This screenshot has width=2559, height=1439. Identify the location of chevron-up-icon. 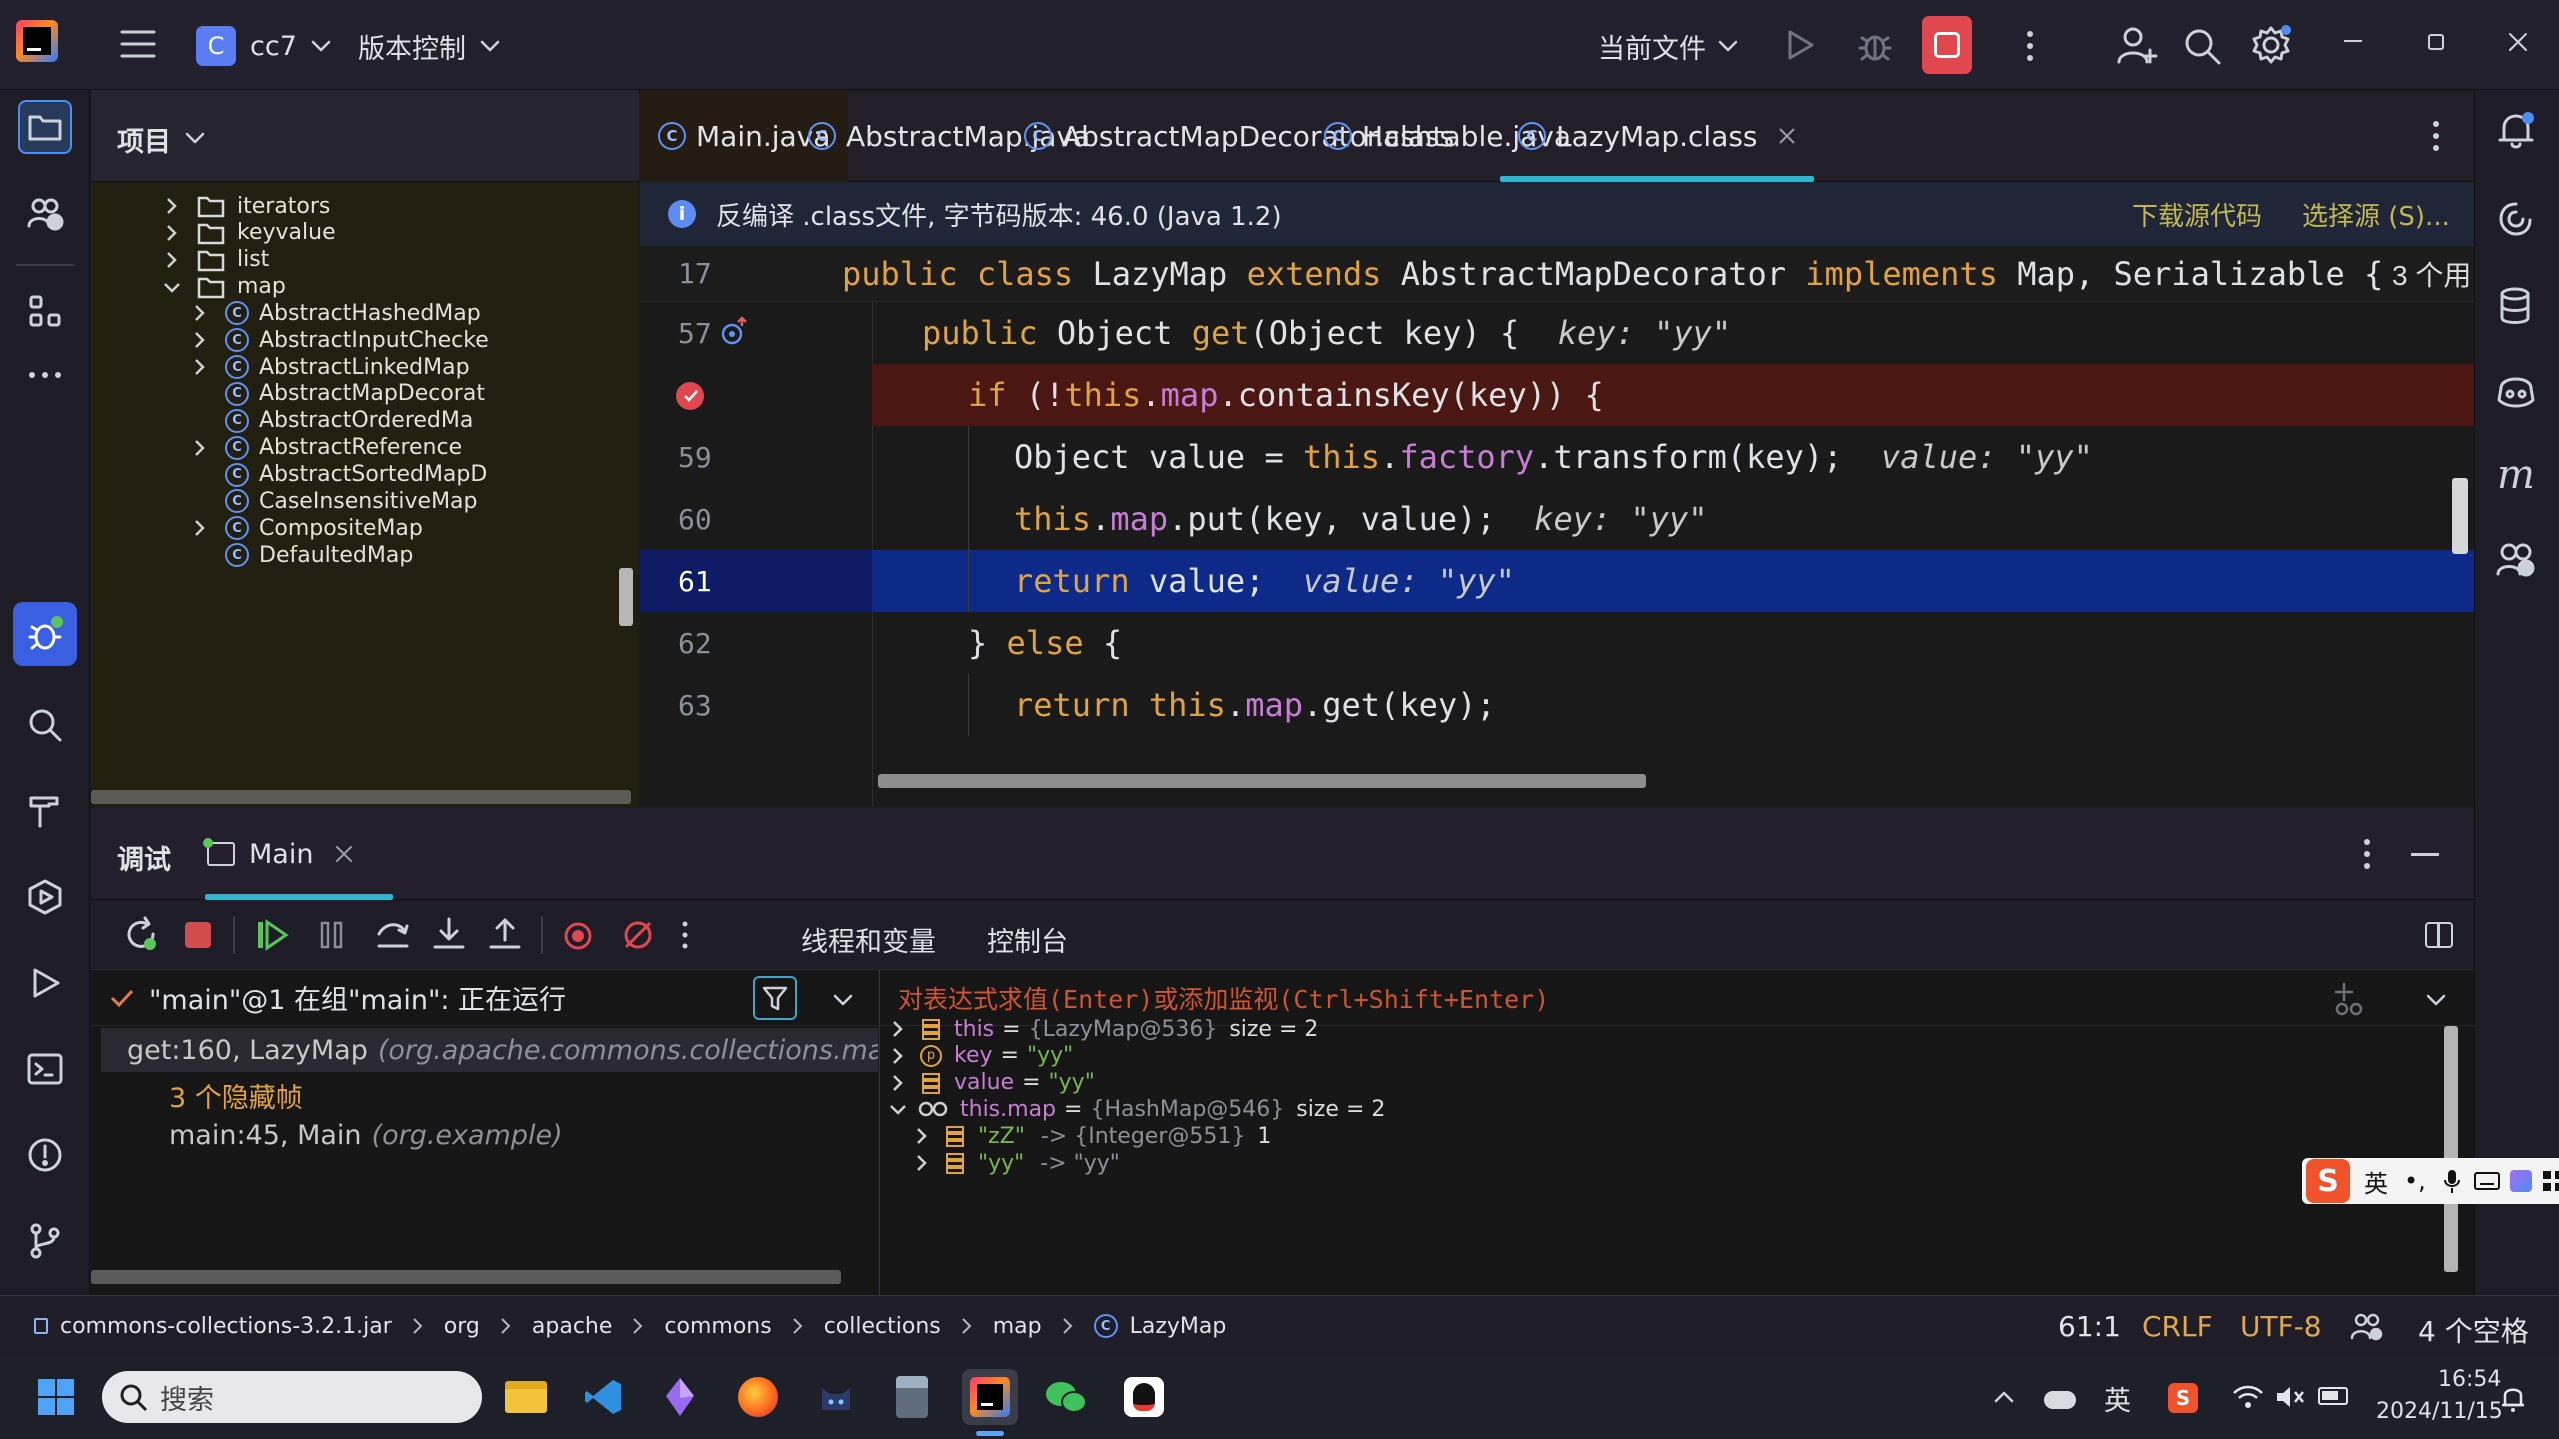
(2004, 1397).